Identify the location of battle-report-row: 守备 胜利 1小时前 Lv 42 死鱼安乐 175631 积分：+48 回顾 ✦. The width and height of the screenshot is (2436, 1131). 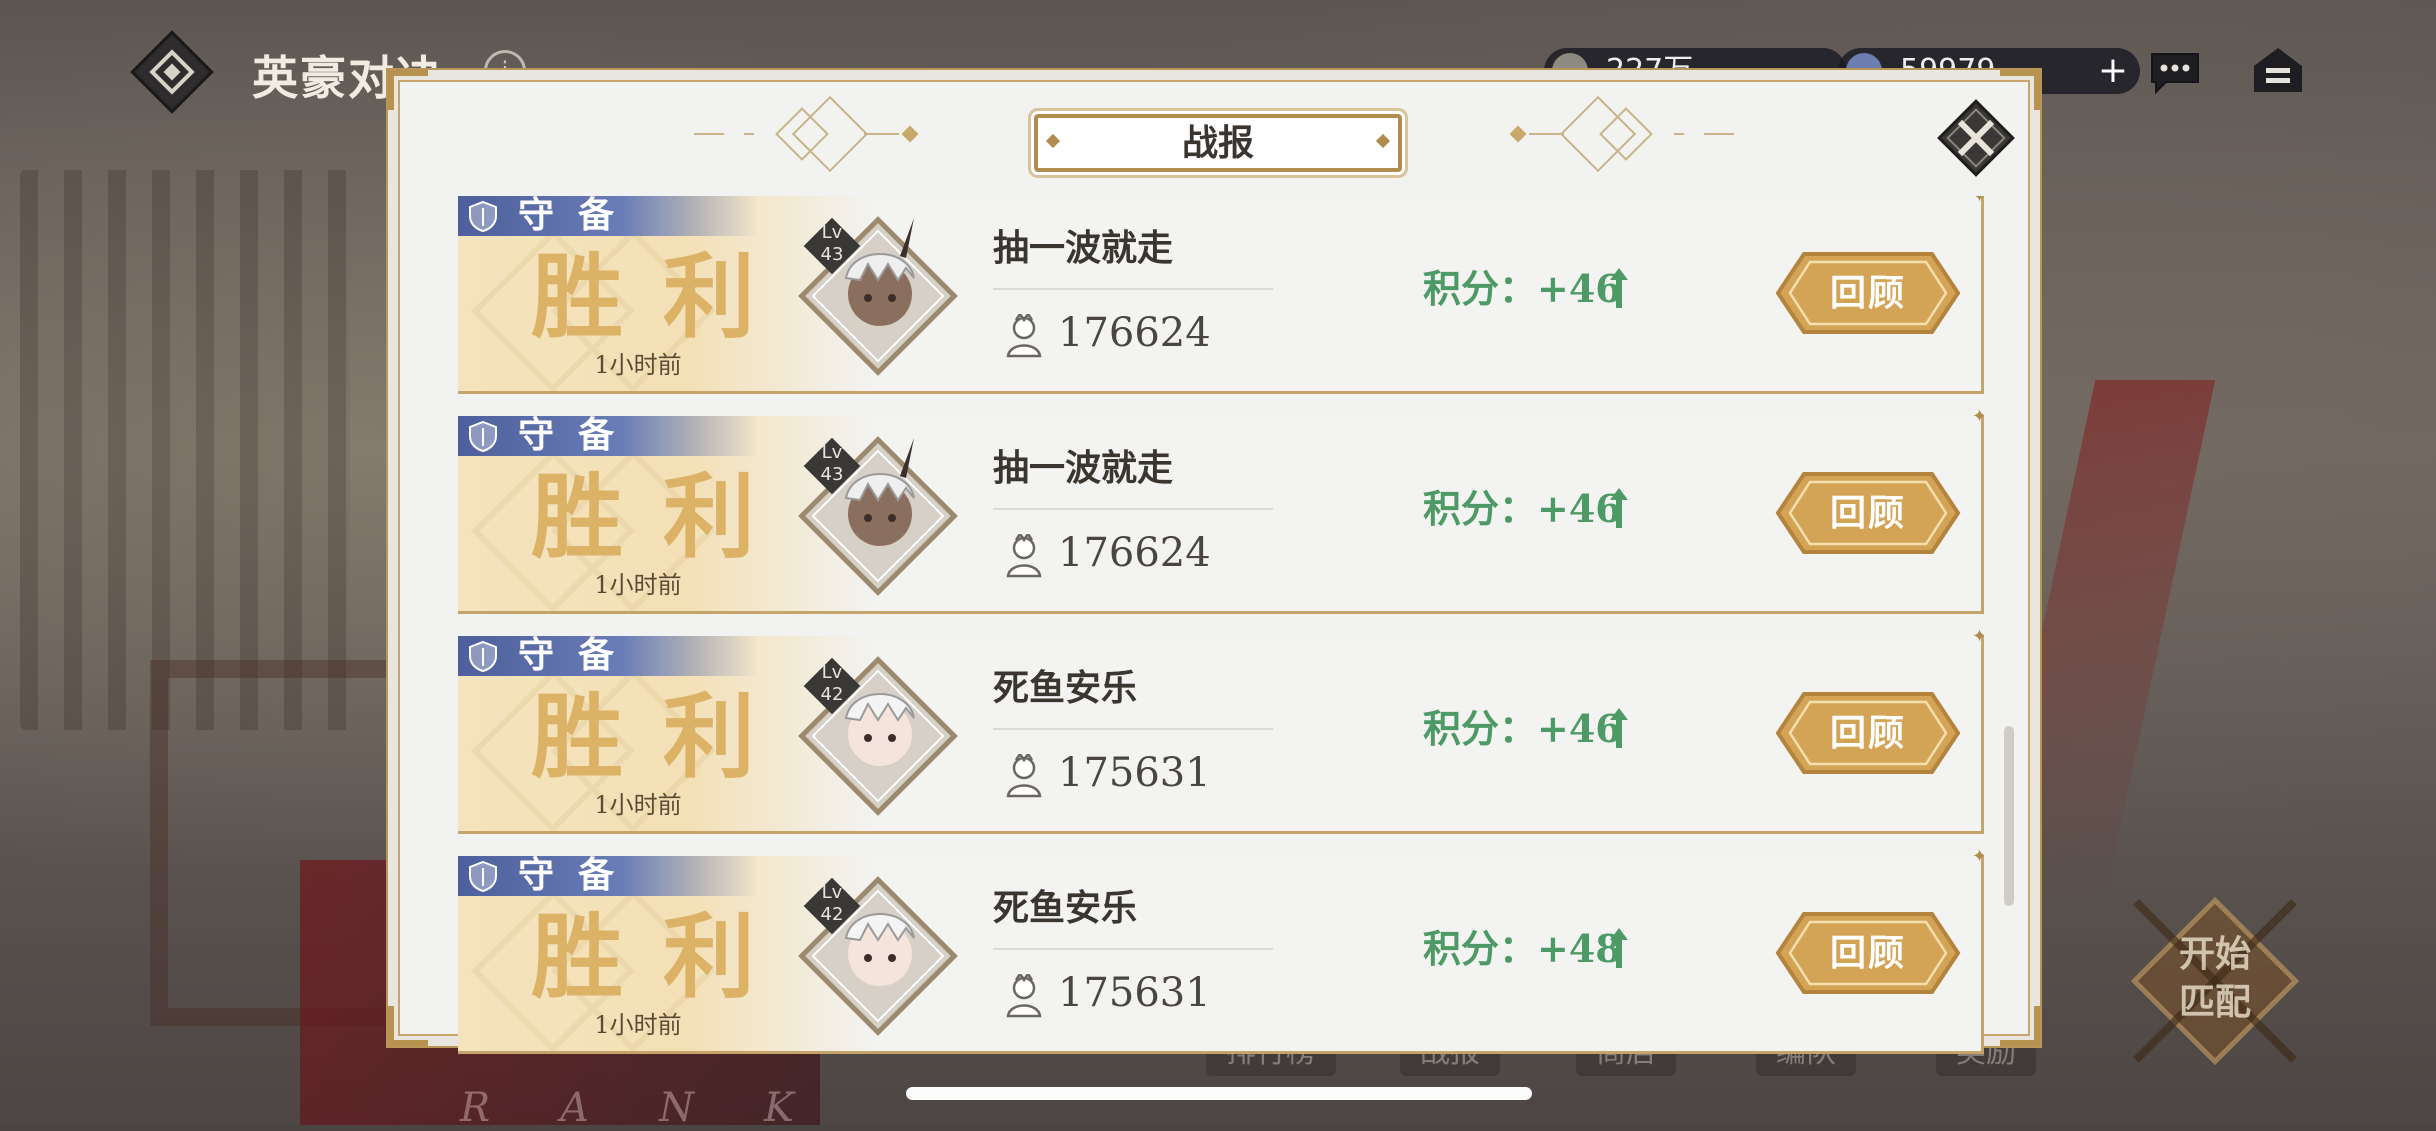
(1221, 951).